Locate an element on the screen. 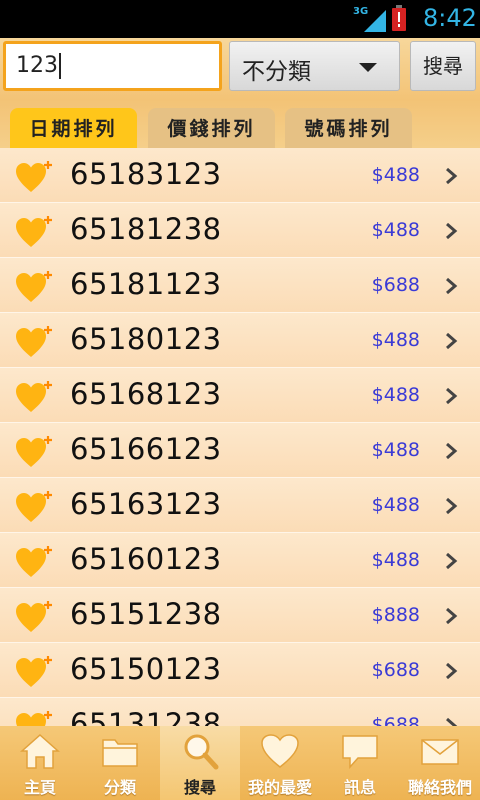 The image size is (480, 800). item-number: 65166123 is located at coordinates (146, 449).